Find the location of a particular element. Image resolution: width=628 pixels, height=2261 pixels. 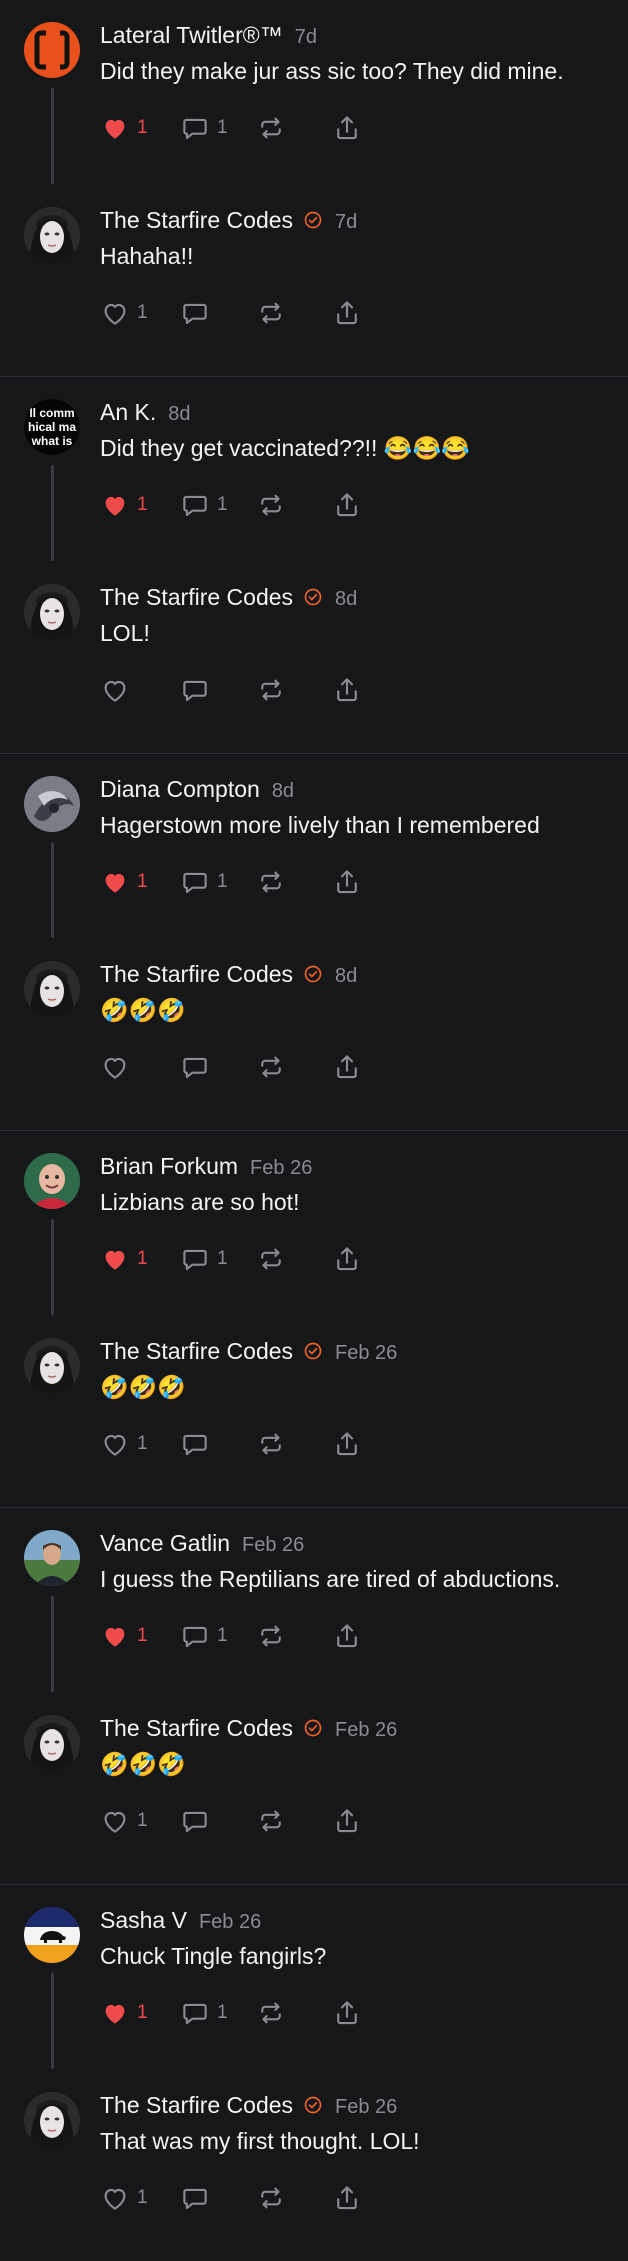

repost-icon is located at coordinates (271, 1259).